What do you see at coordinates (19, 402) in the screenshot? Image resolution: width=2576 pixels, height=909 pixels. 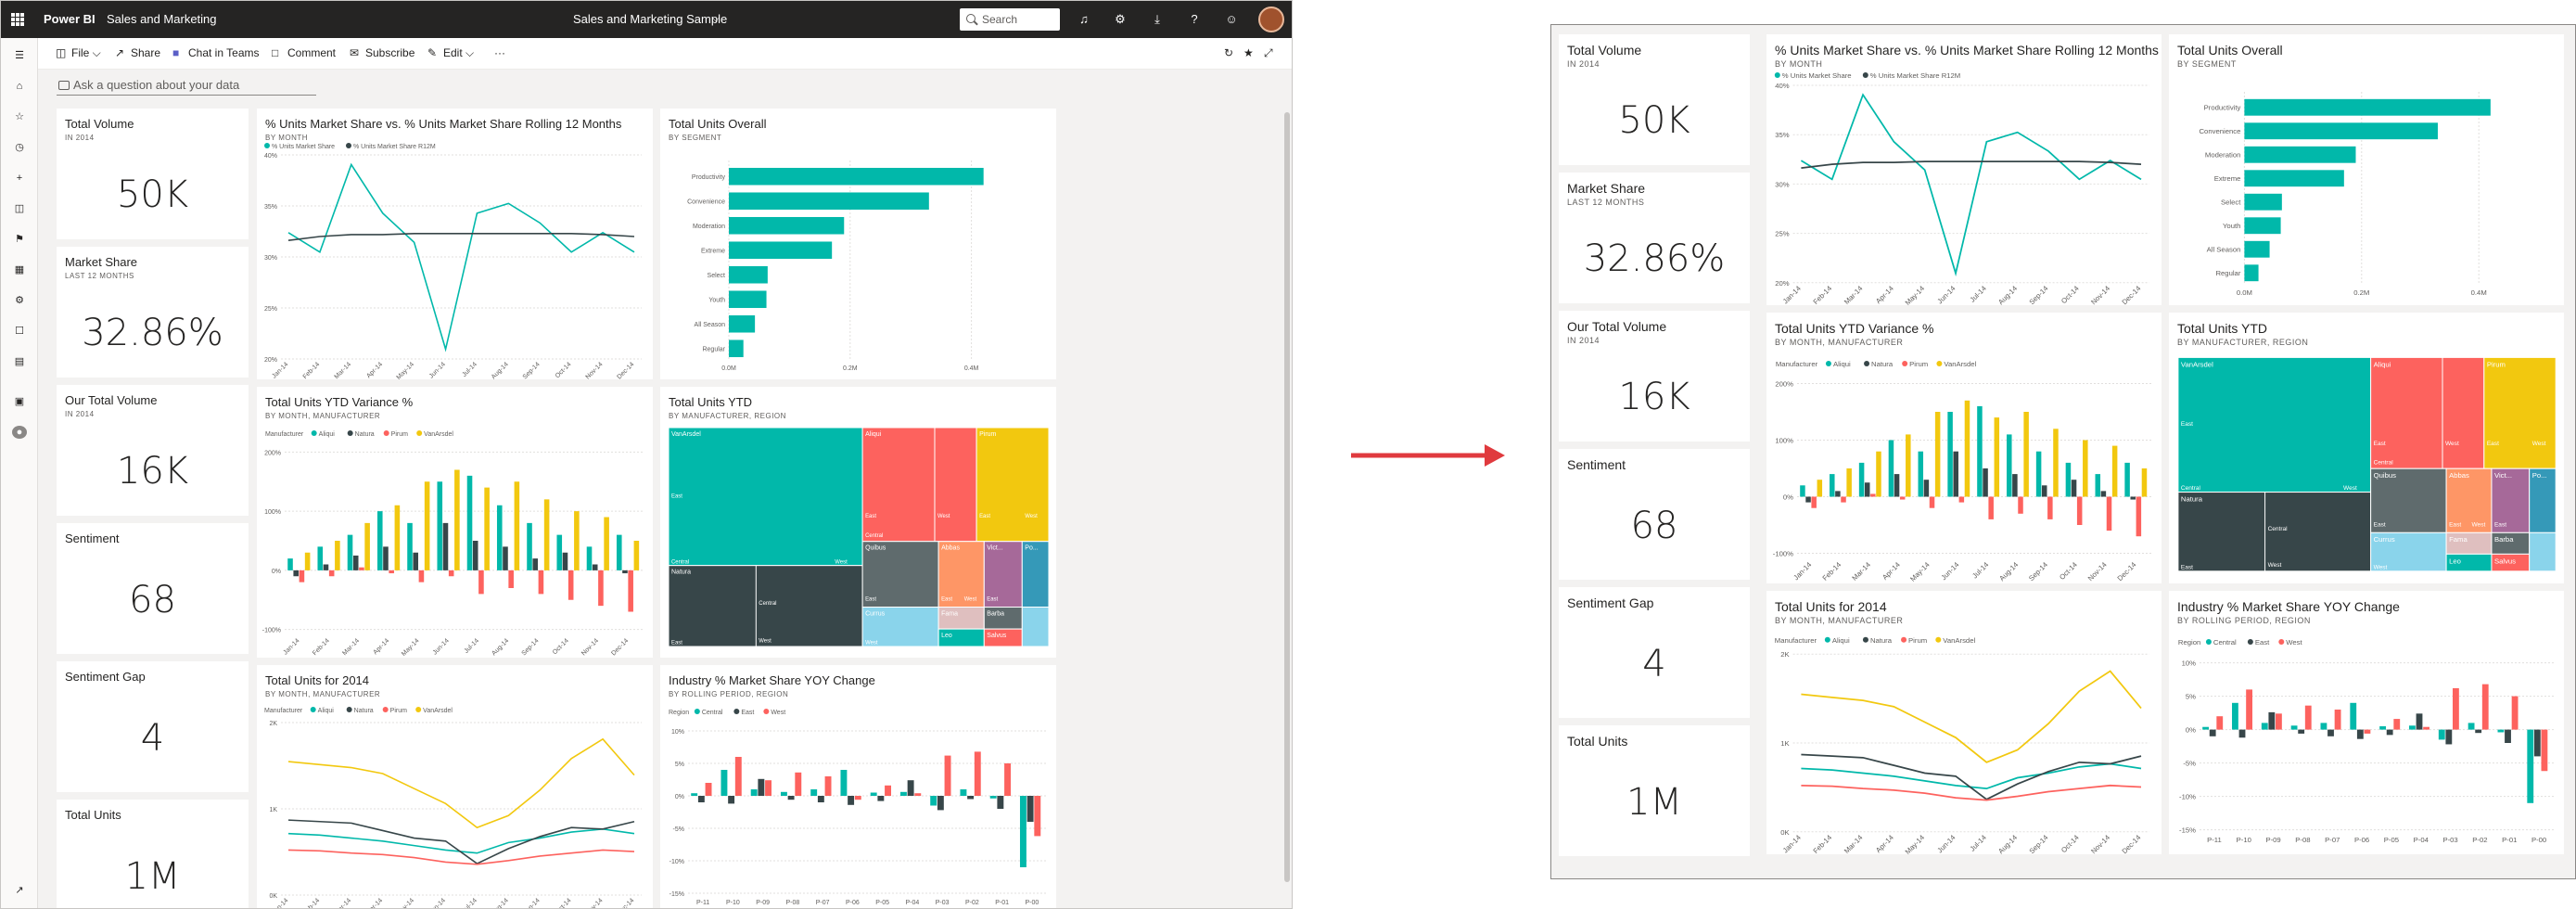 I see `workspace-icon: ▣` at bounding box center [19, 402].